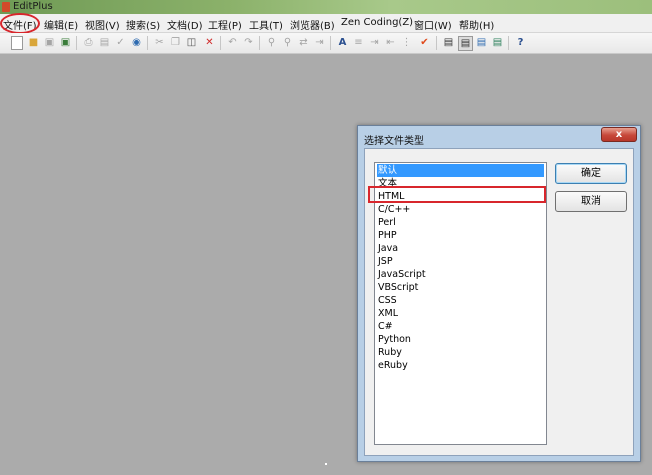  I want to click on close-icon: x, so click(619, 134).